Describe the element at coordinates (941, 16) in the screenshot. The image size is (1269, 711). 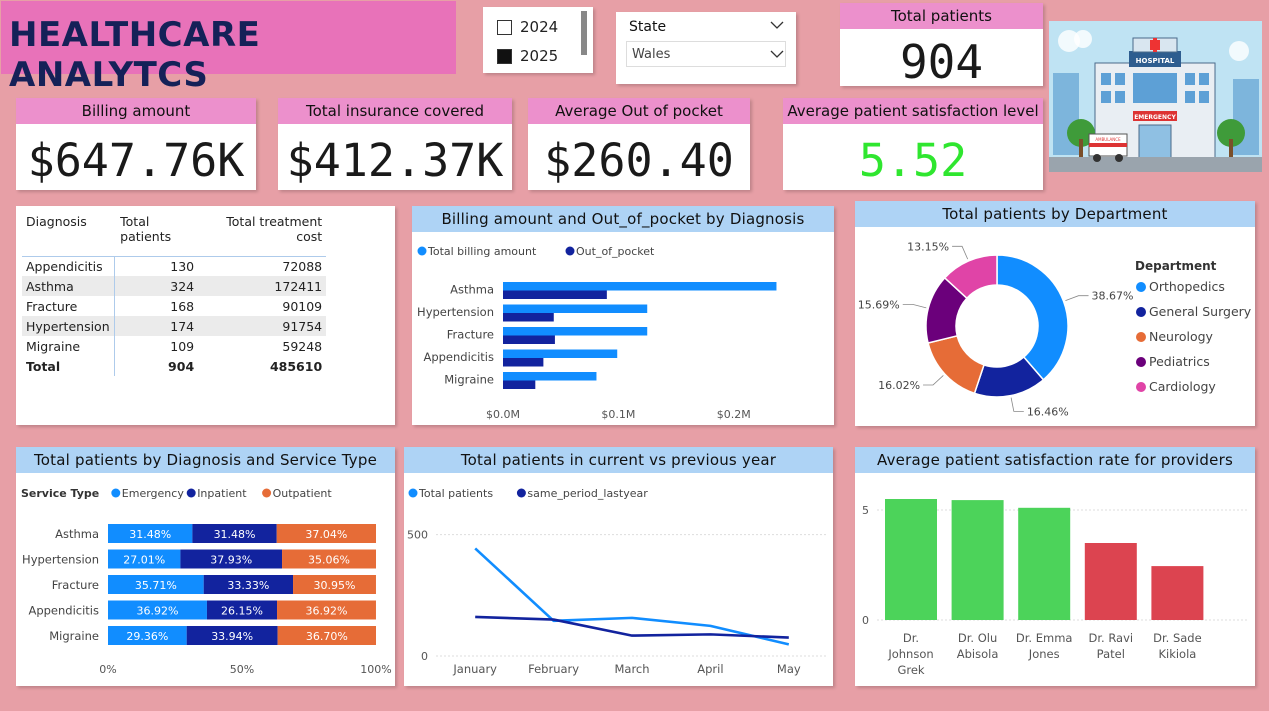
I see `kpi-total-patients-label: Total patients` at that location.